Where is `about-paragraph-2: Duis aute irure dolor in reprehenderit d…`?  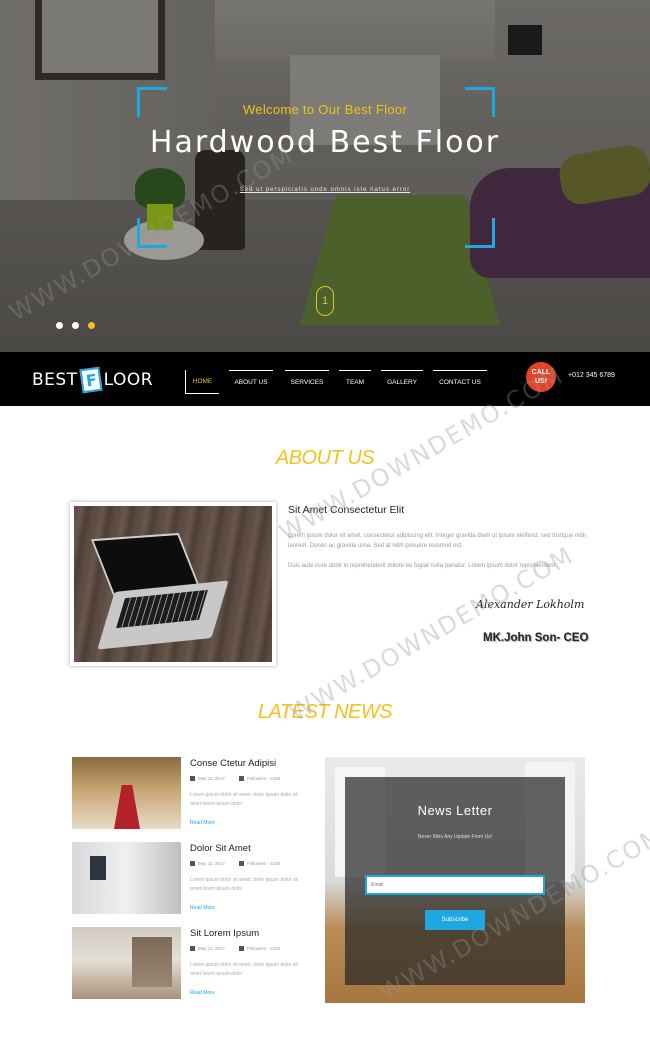
about-paragraph-2: Duis aute irure dolor in reprehenderit d… is located at coordinates (422, 566).